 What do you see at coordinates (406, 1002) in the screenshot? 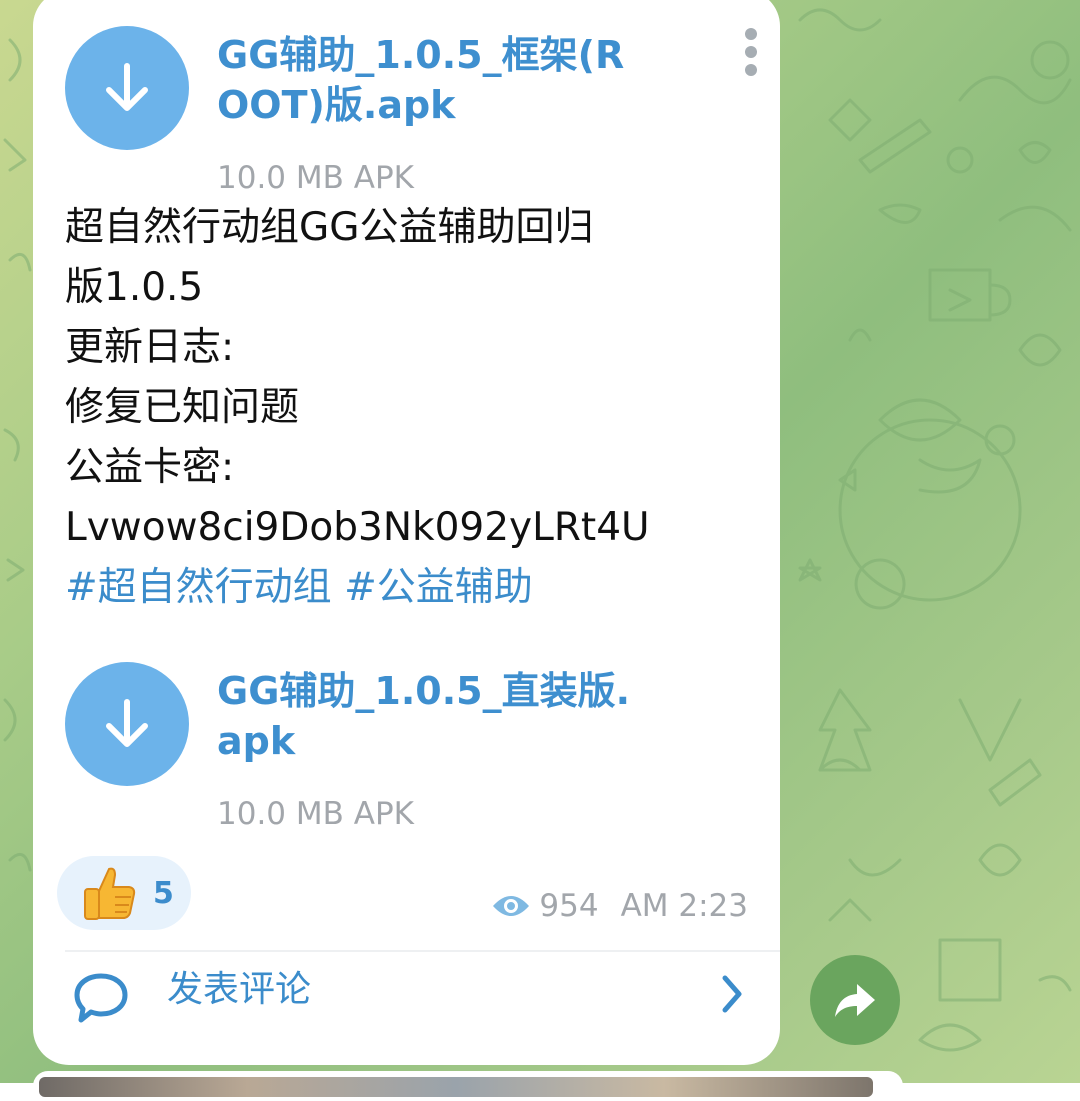
I see `comment-button: 发表评论` at bounding box center [406, 1002].